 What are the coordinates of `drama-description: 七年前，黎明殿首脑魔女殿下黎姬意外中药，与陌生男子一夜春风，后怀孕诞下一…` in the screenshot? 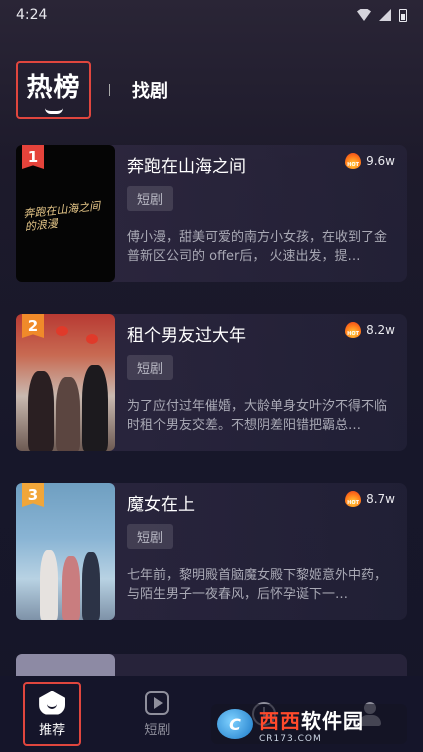 It's located at (257, 585).